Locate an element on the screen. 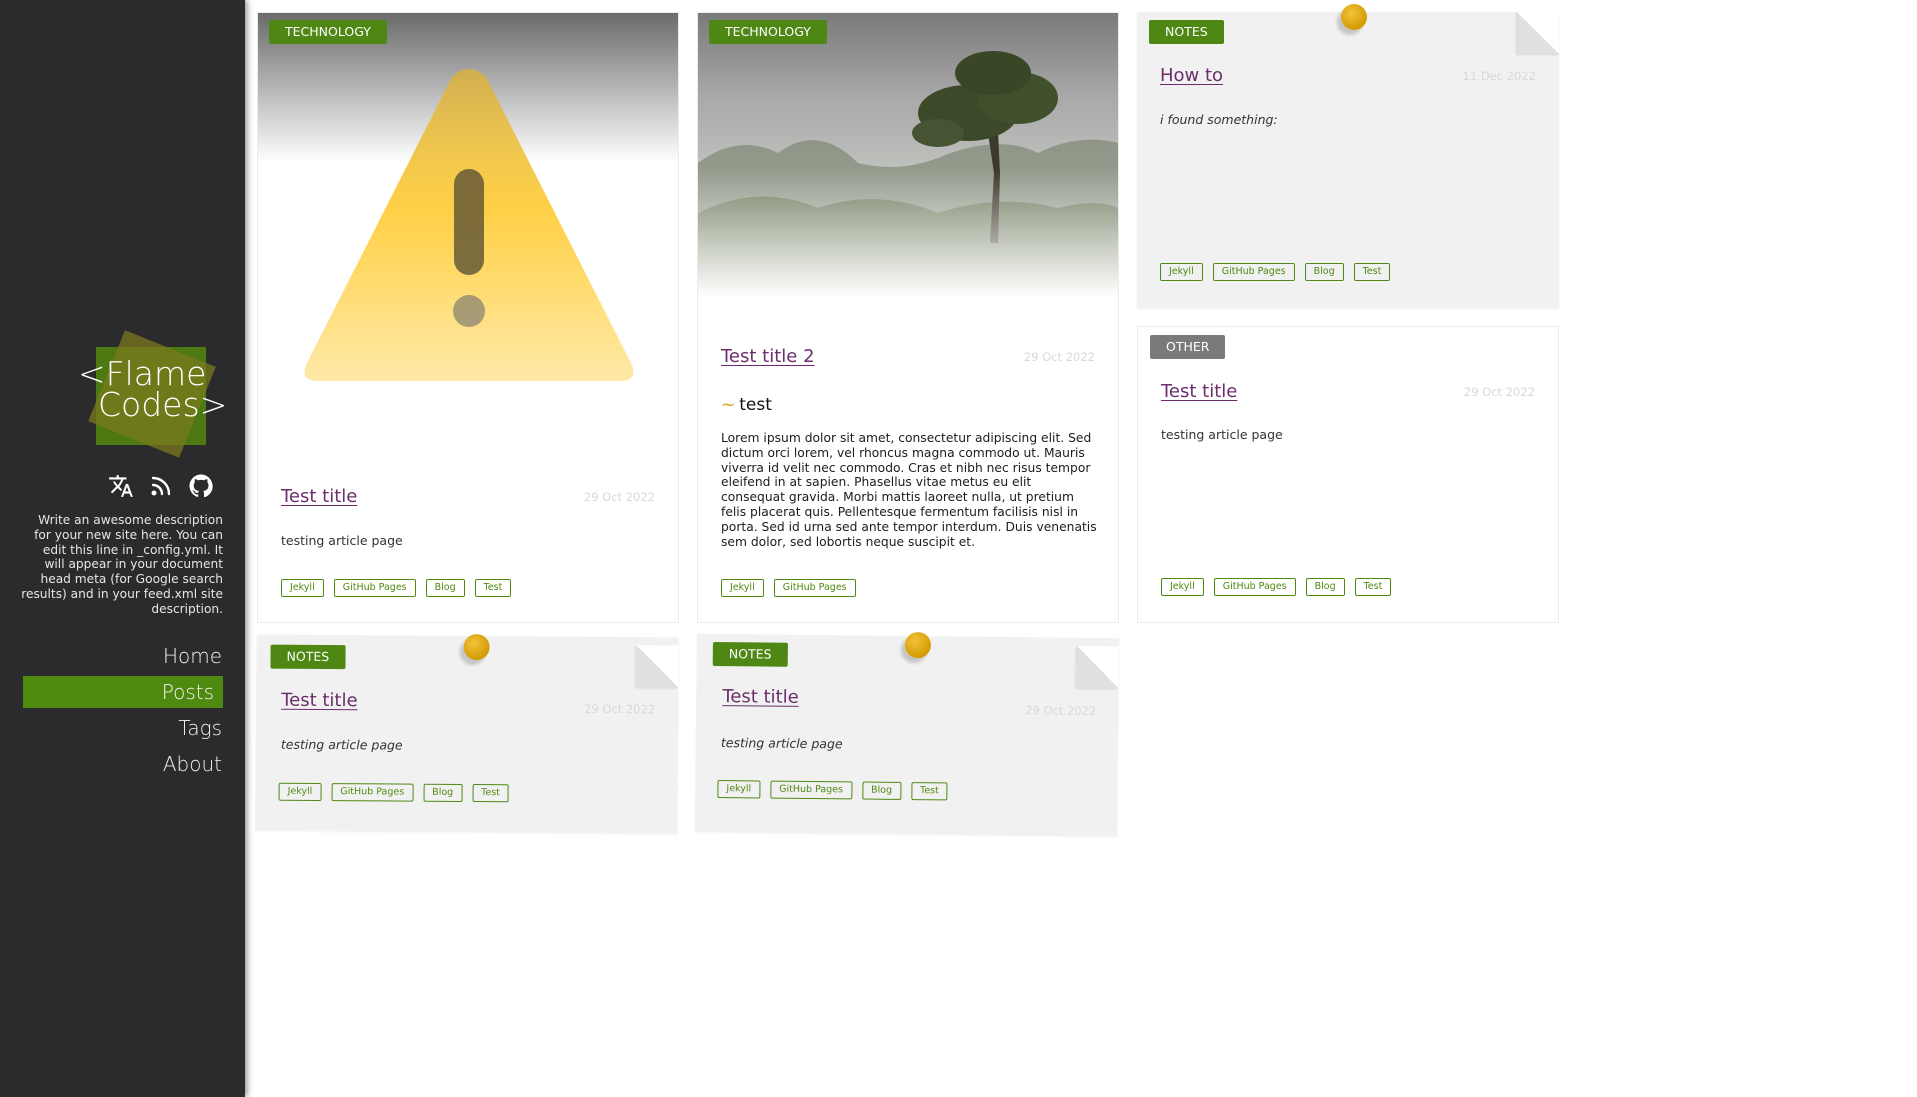  tag-list: Jekyll GitHub Pages is located at coordinates (788, 588).